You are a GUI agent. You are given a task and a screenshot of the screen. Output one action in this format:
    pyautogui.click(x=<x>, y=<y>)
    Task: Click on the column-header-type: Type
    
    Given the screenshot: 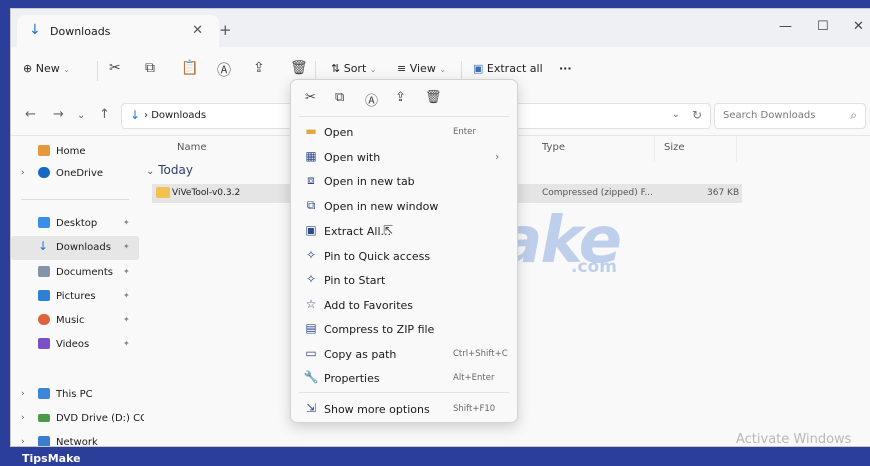 What is the action you would take?
    pyautogui.click(x=553, y=147)
    